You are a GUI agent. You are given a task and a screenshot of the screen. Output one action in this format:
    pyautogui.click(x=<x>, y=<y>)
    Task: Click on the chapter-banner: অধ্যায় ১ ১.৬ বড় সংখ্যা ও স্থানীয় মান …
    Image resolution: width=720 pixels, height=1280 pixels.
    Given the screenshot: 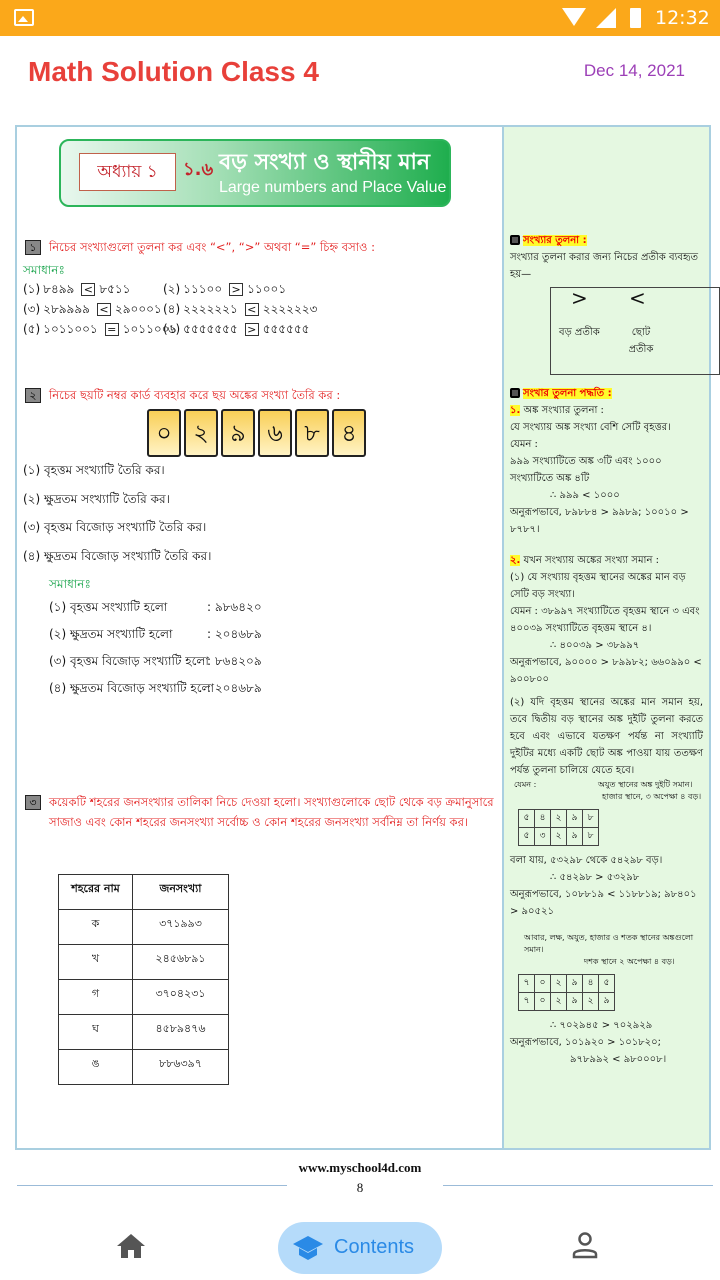 What is the action you would take?
    pyautogui.click(x=255, y=173)
    